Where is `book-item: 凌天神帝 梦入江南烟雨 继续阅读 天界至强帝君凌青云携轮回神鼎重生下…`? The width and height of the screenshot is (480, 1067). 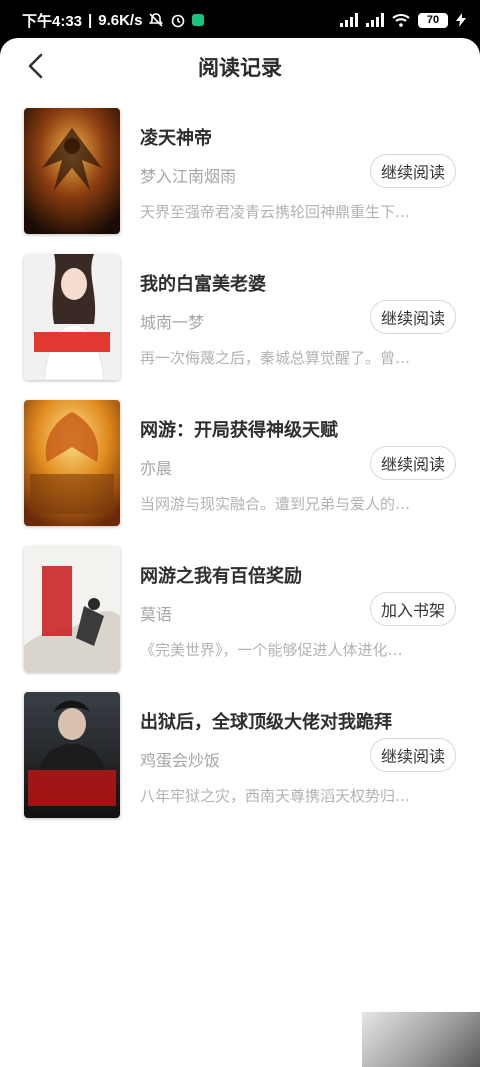 book-item: 凌天神帝 梦入江南烟雨 继续阅读 天界至强帝君凌青云携轮回神鼎重生下… is located at coordinates (240, 181).